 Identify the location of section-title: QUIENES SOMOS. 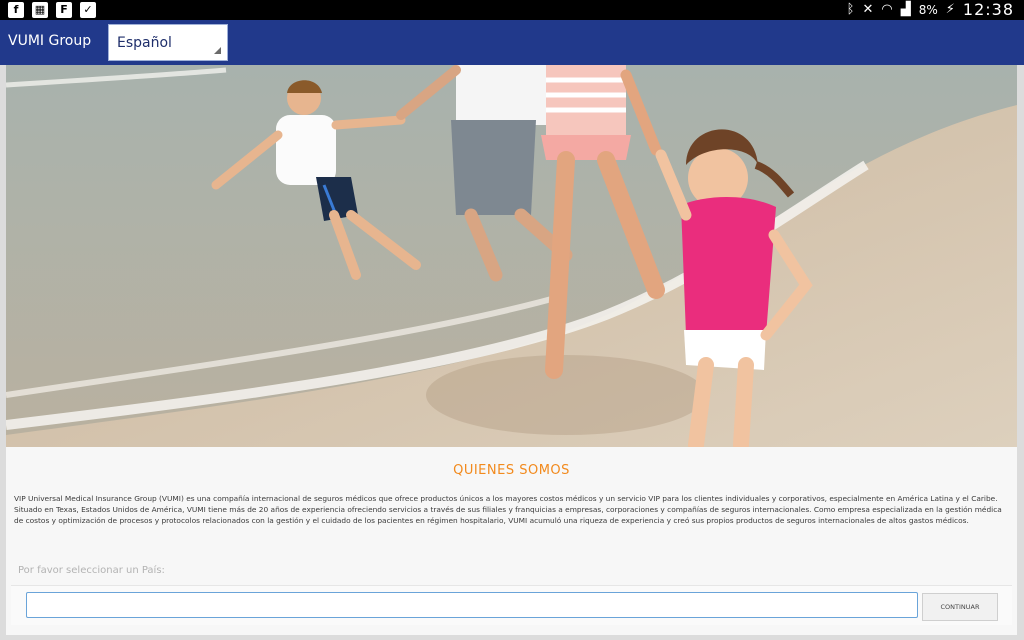
(511, 470).